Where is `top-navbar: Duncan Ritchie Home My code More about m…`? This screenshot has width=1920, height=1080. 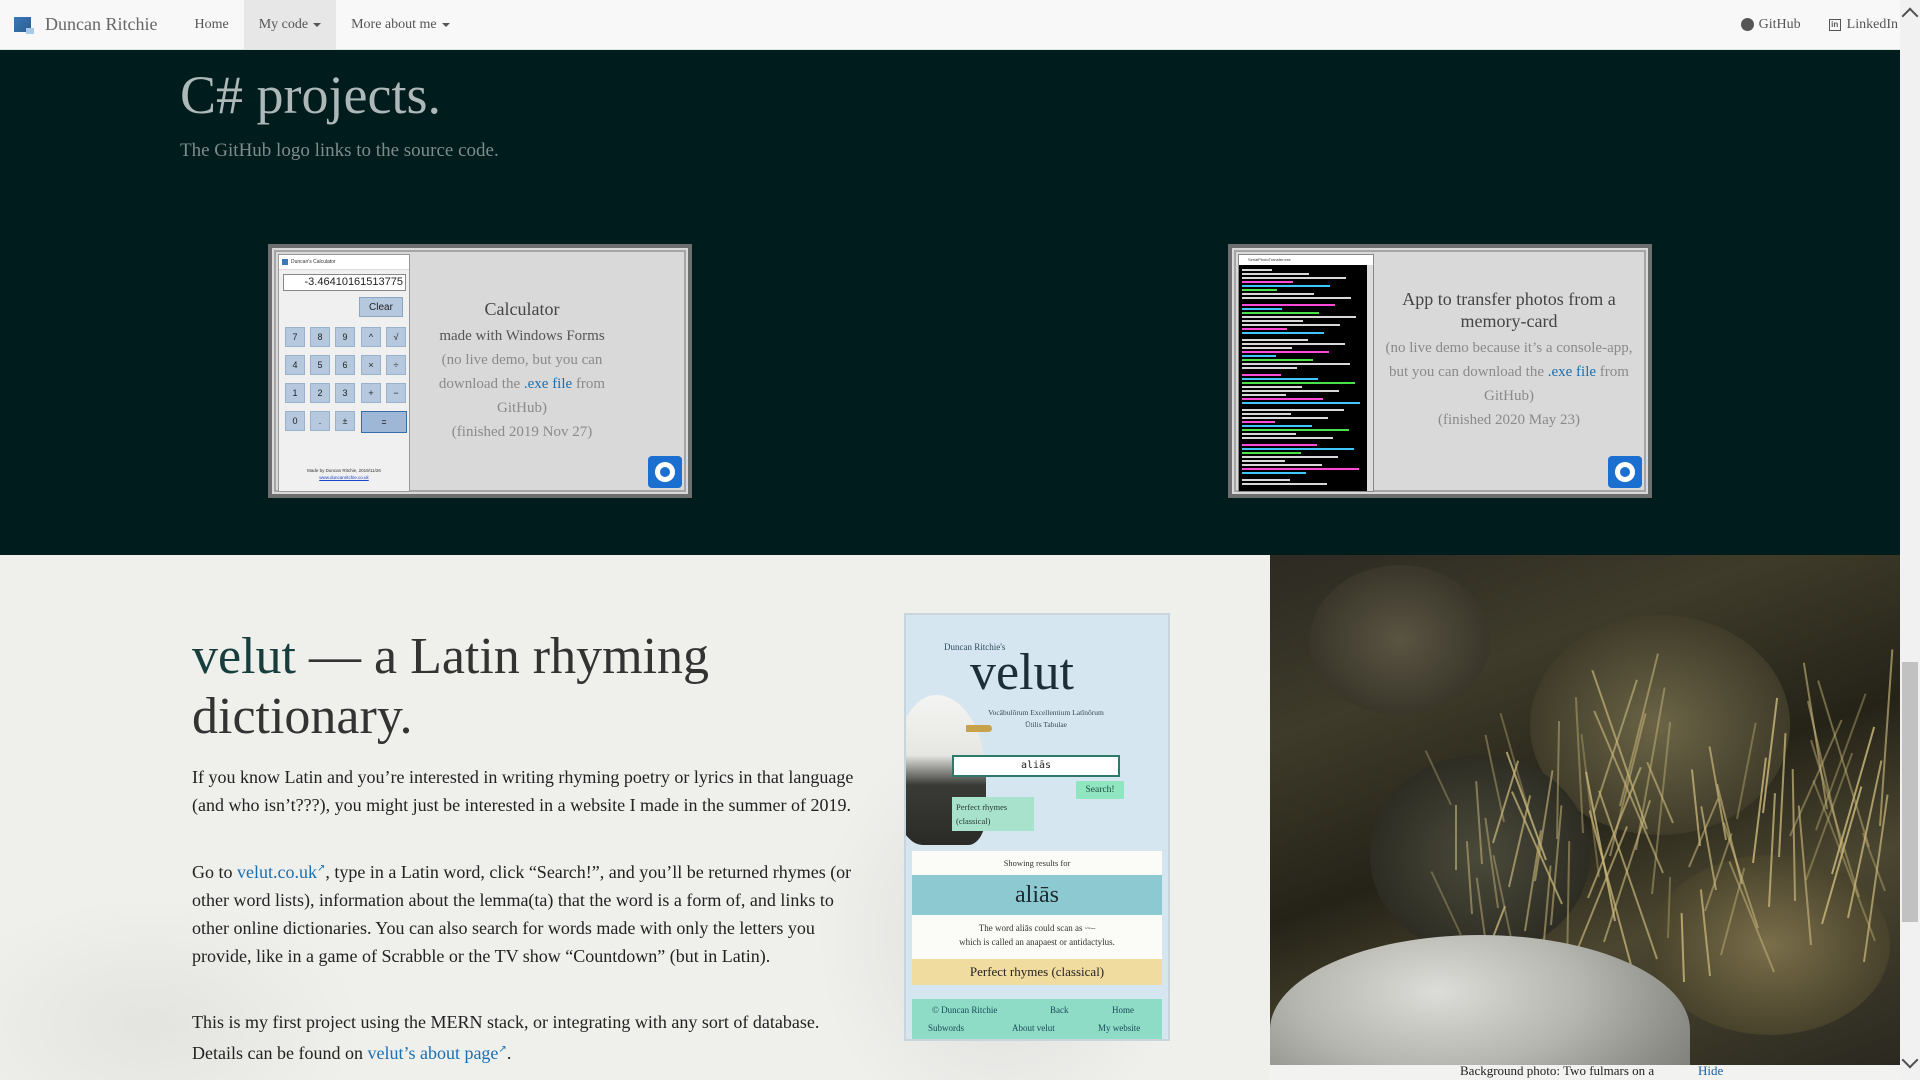
top-navbar: Duncan Ritchie Home My code More about m… is located at coordinates (950, 25).